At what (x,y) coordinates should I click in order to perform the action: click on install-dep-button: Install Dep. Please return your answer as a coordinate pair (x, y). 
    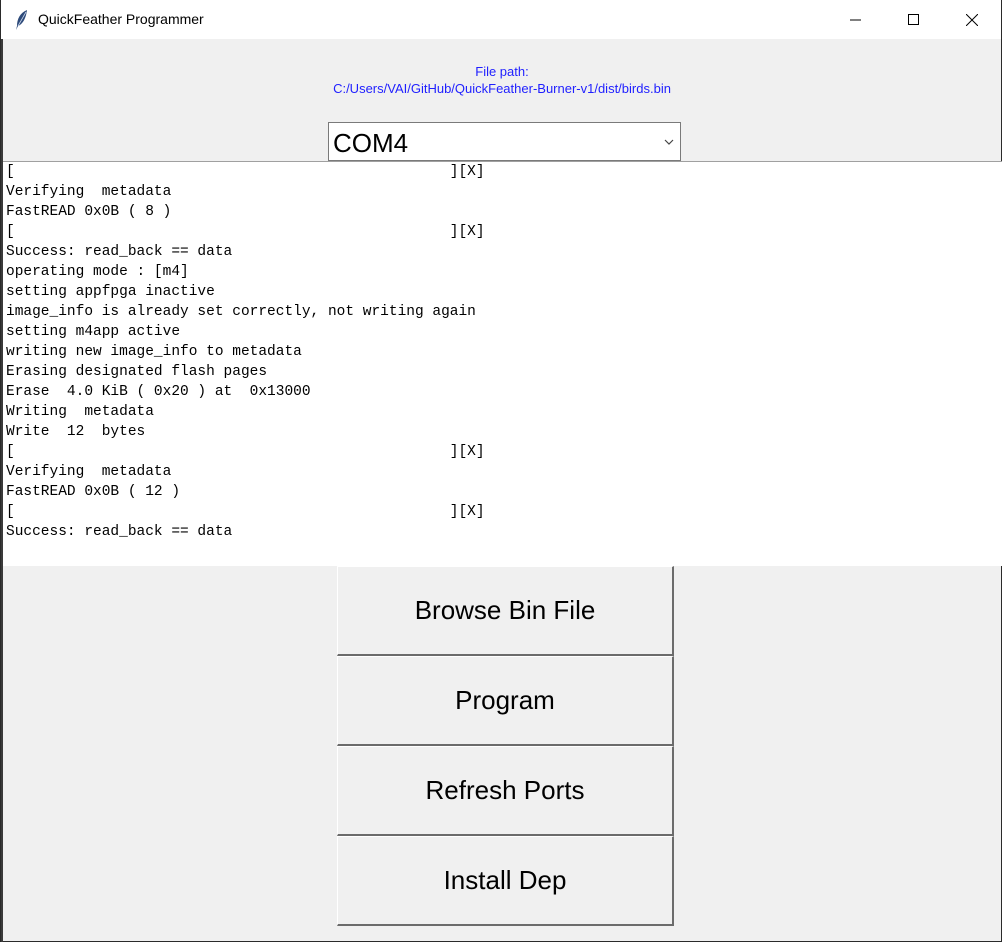
    Looking at the image, I should click on (505, 881).